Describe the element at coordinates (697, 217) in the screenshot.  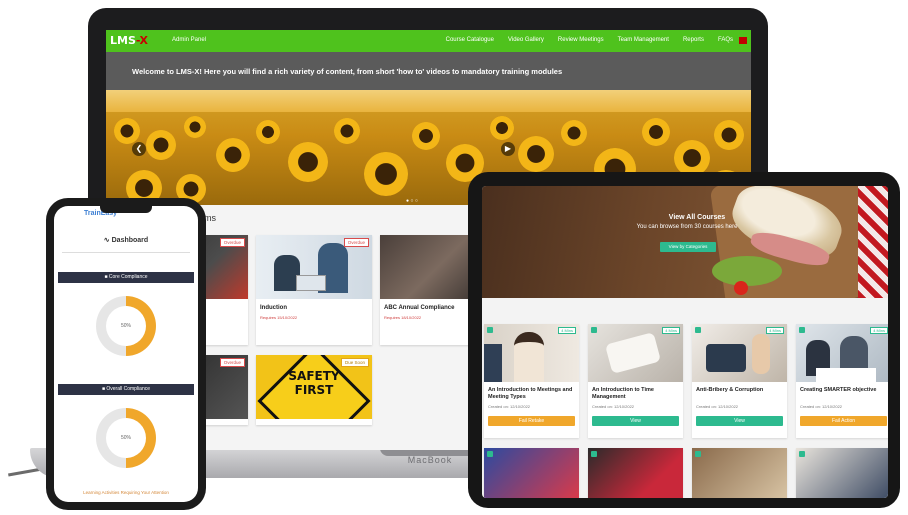
I see `hero-title: View All Courses` at that location.